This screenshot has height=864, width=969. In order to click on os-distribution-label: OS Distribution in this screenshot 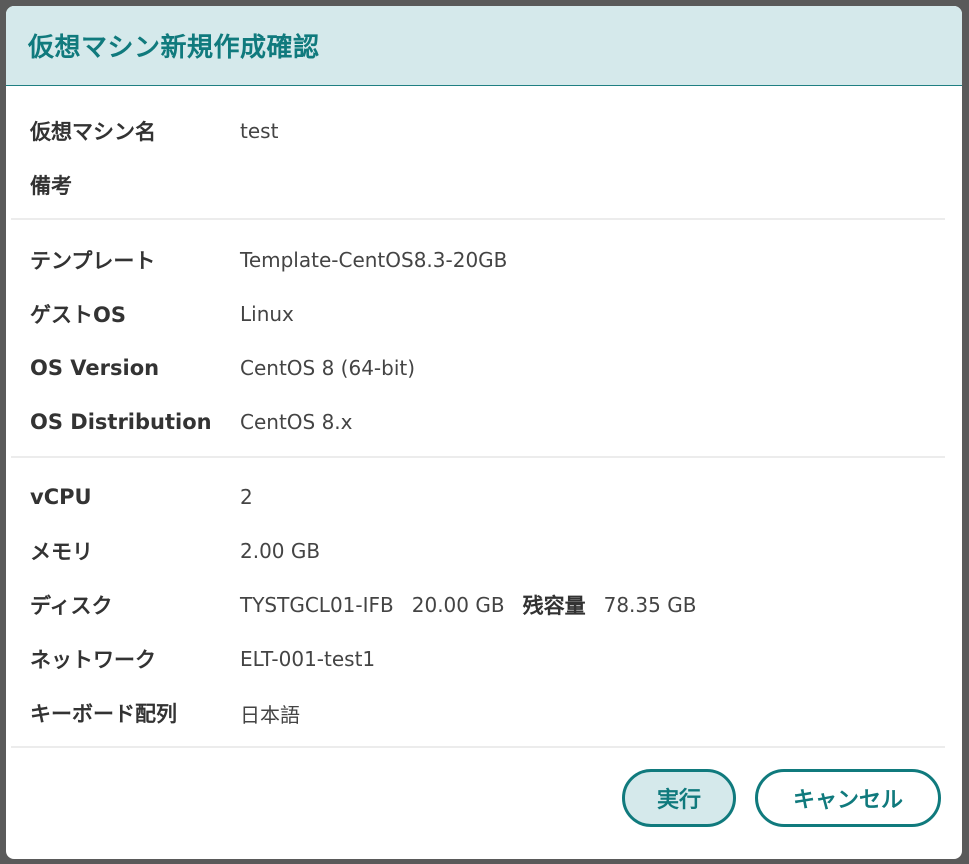, I will do `click(121, 422)`.